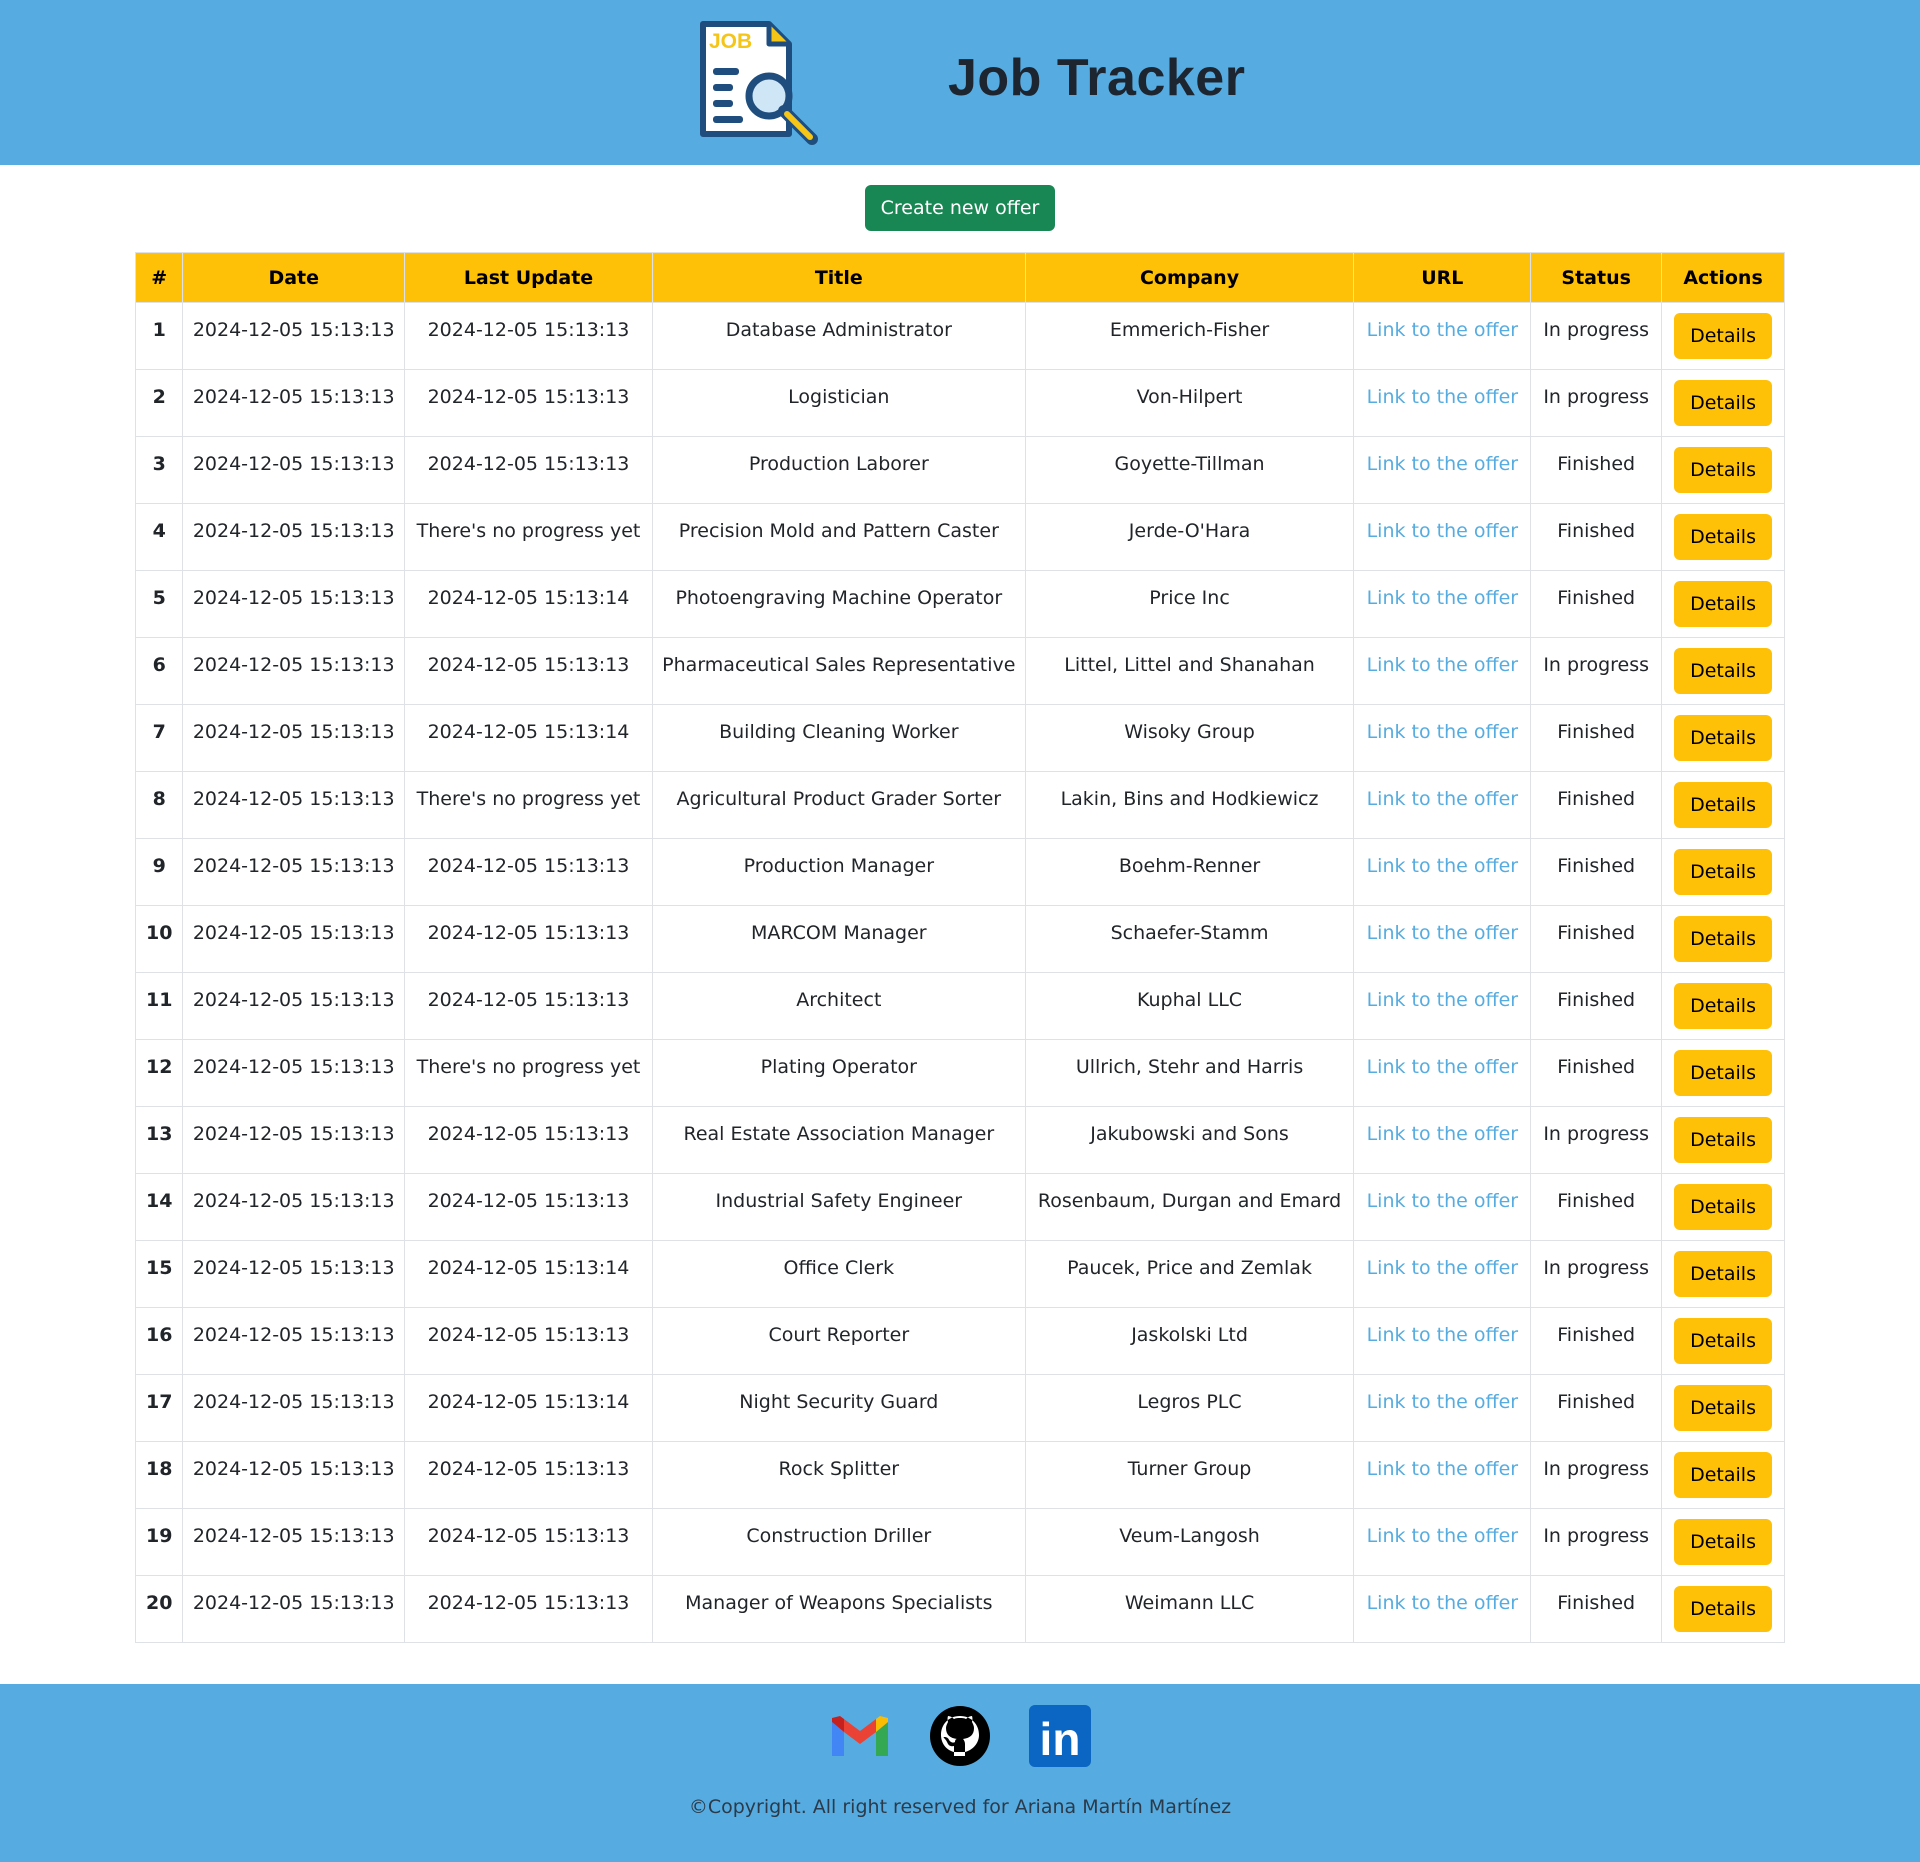 This screenshot has height=1862, width=1920. I want to click on row-title: Manager of Weapons Specialists, so click(838, 1609).